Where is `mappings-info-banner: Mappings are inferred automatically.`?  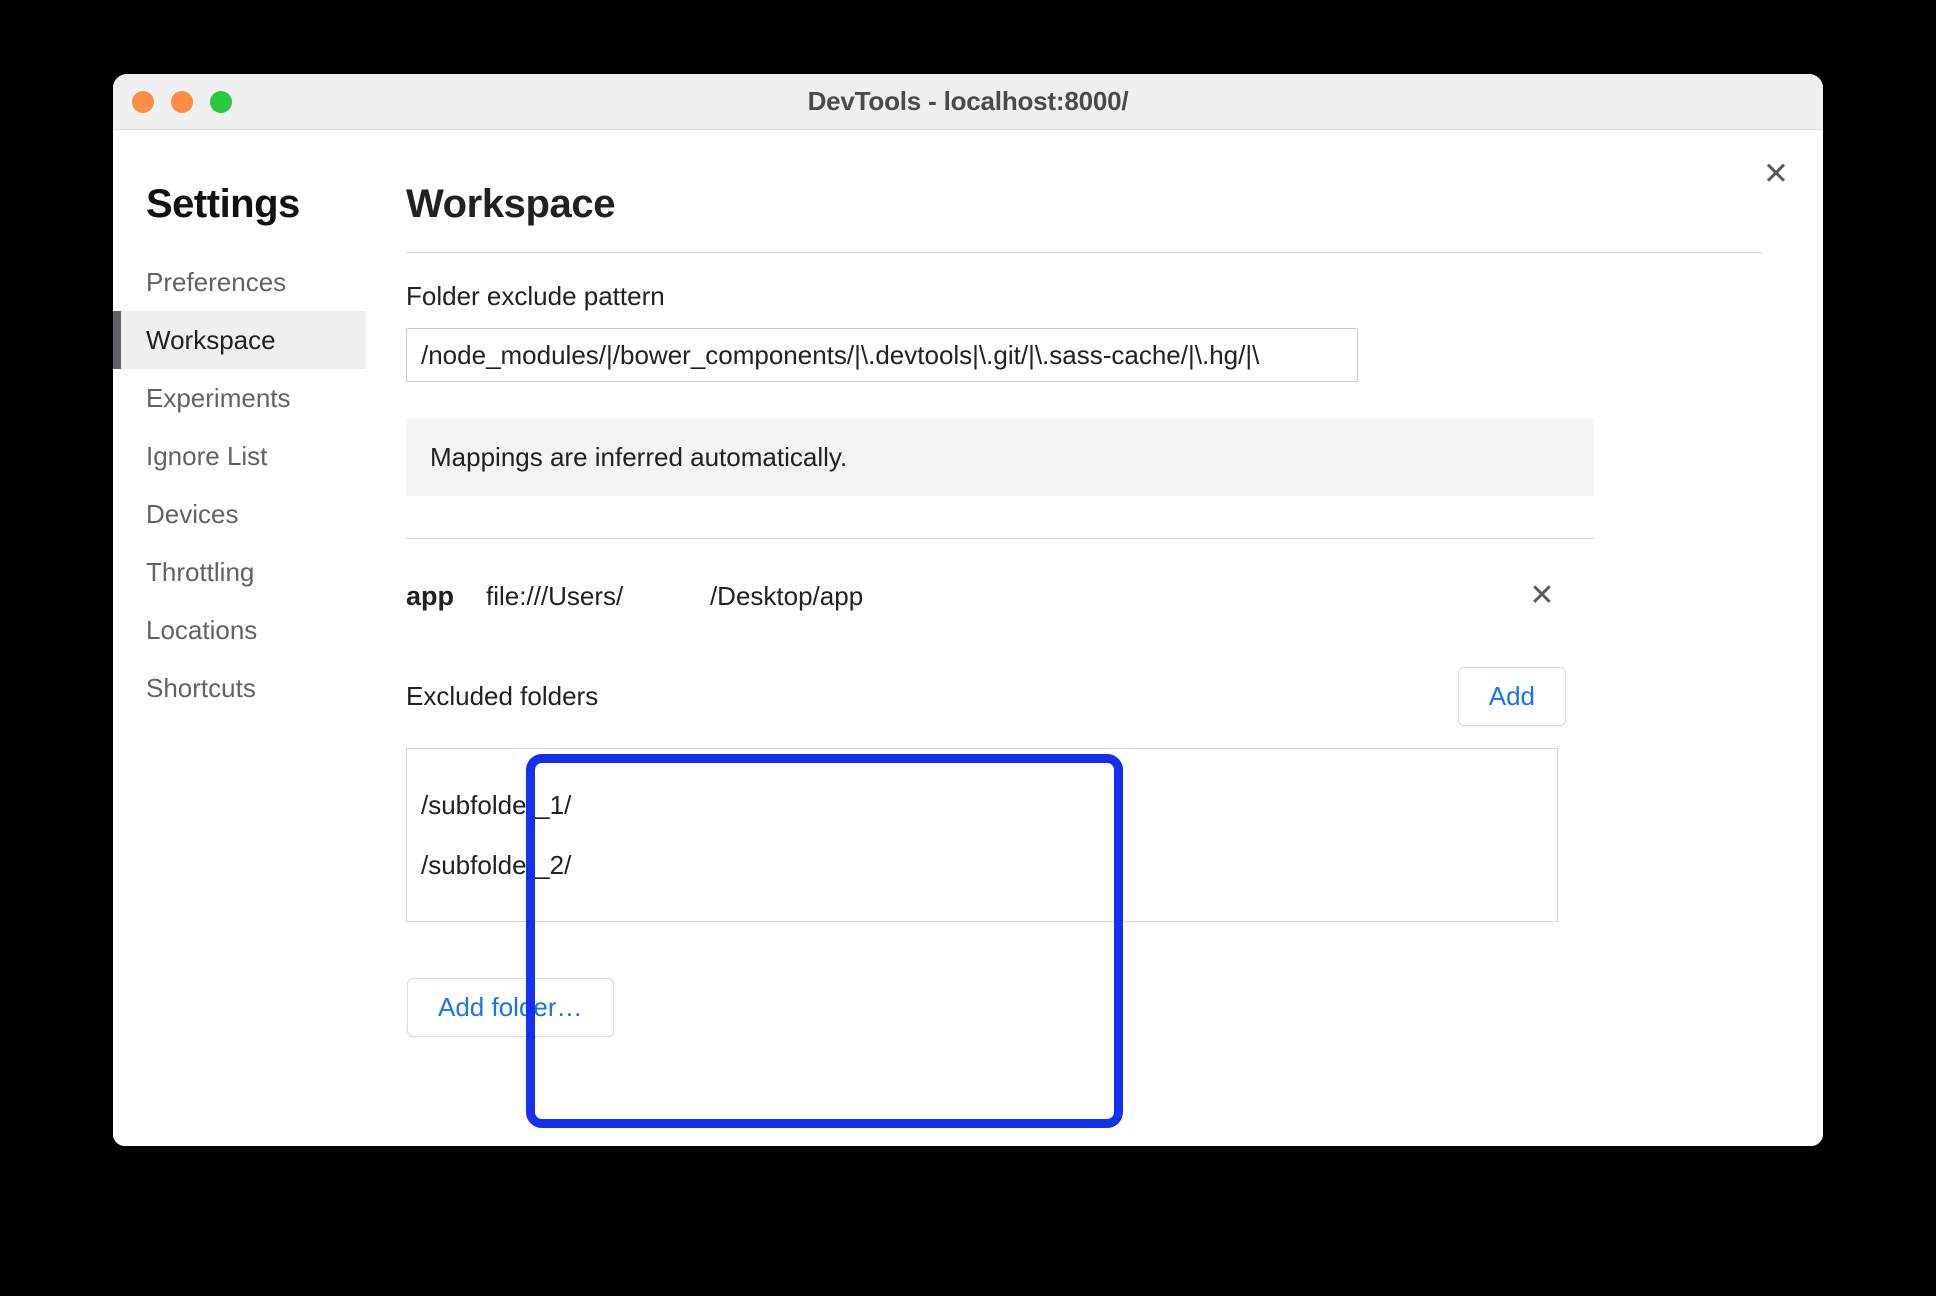
mappings-info-banner: Mappings are inferred automatically. is located at coordinates (1000, 457).